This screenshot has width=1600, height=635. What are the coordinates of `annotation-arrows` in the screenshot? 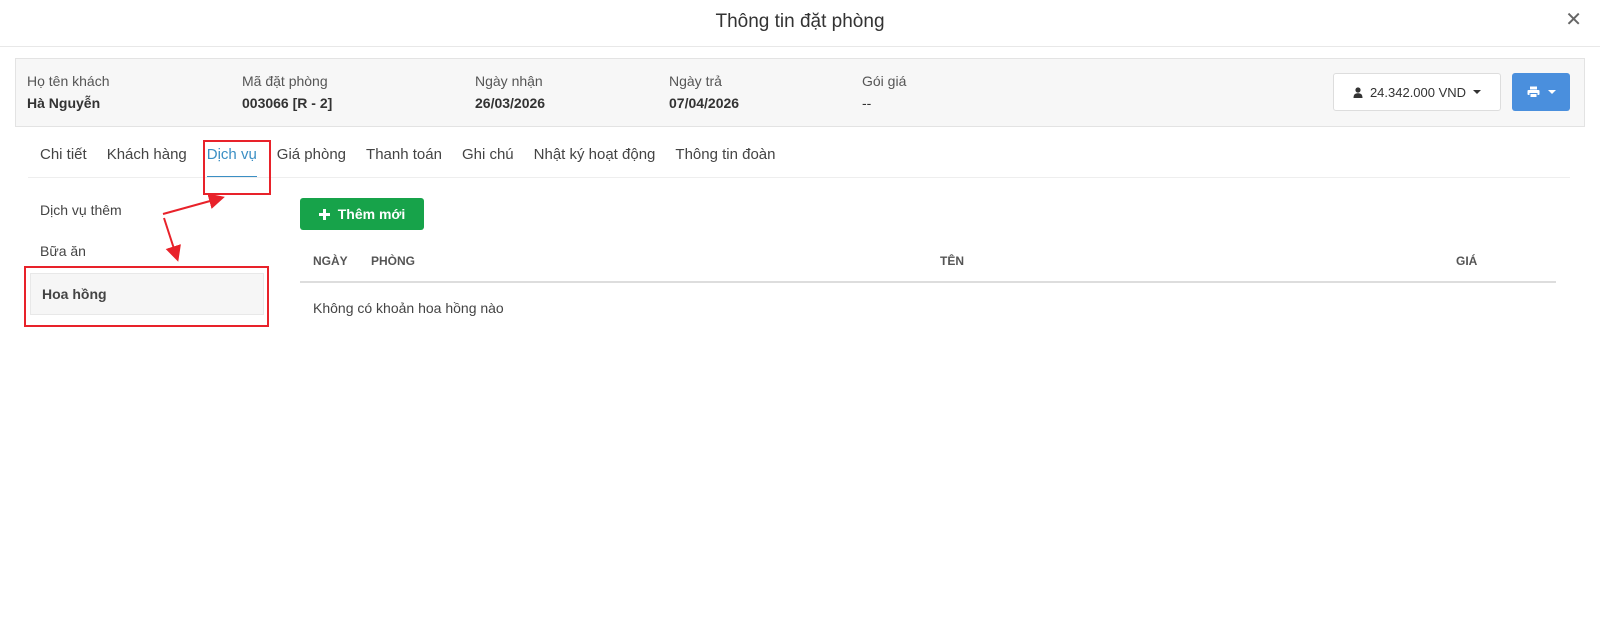 It's located at (193, 227).